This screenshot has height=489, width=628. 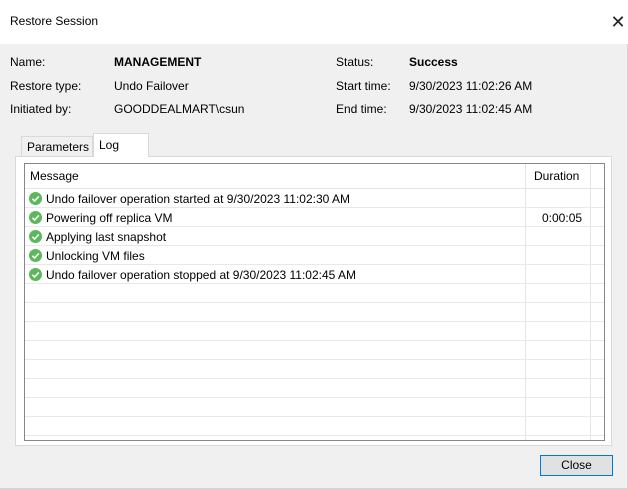 What do you see at coordinates (106, 237) in the screenshot?
I see `log-message: Applying last snapshot` at bounding box center [106, 237].